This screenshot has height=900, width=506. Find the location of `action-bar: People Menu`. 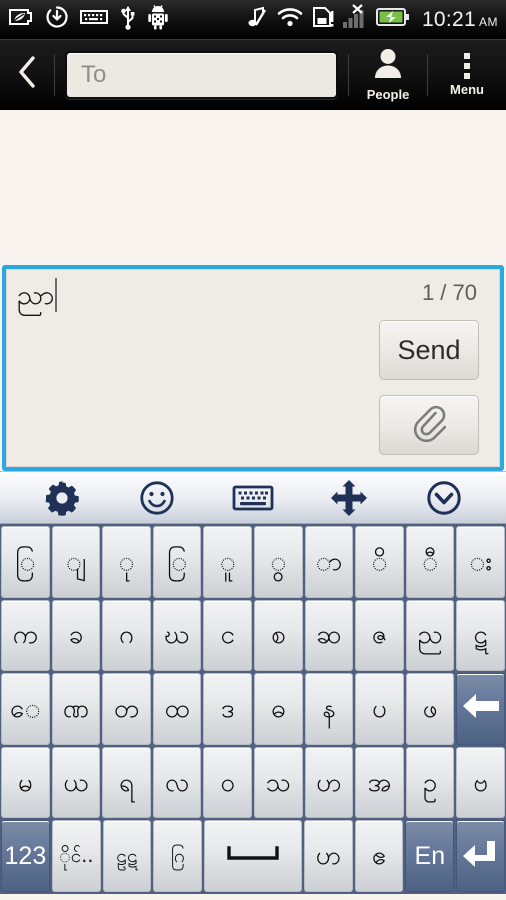

action-bar: People Menu is located at coordinates (253, 75).